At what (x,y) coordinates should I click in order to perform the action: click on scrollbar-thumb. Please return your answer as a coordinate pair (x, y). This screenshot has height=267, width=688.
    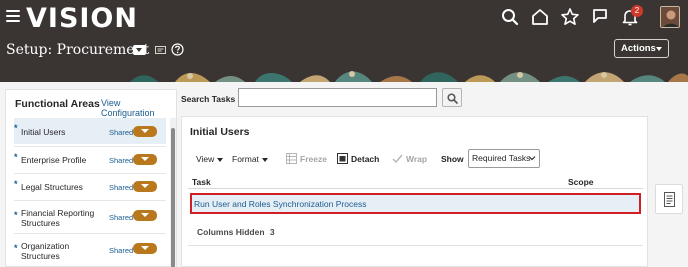
    Looking at the image, I should click on (173, 197).